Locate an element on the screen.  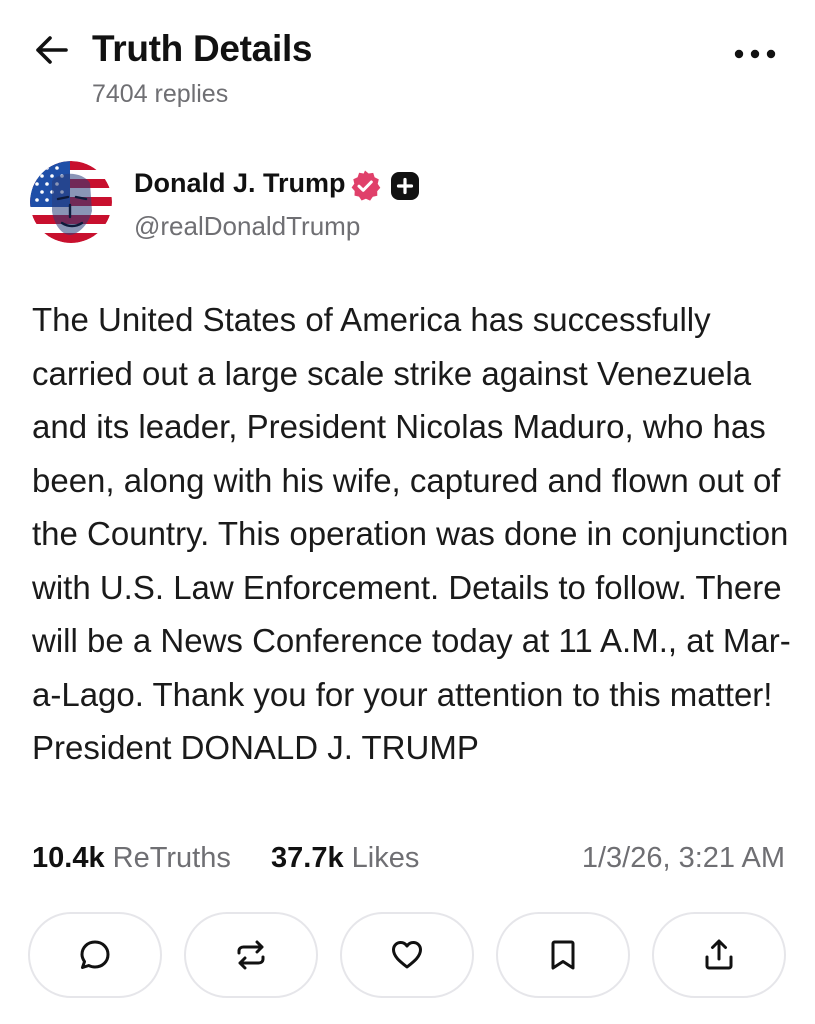
reply-bubble-icon is located at coordinates (95, 954).